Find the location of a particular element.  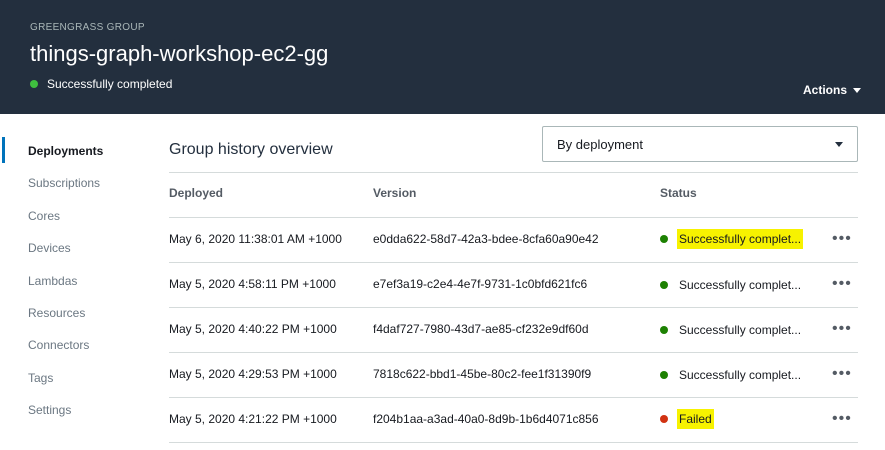

sidebar-item-subscriptions: Subscriptions is located at coordinates (64, 183).